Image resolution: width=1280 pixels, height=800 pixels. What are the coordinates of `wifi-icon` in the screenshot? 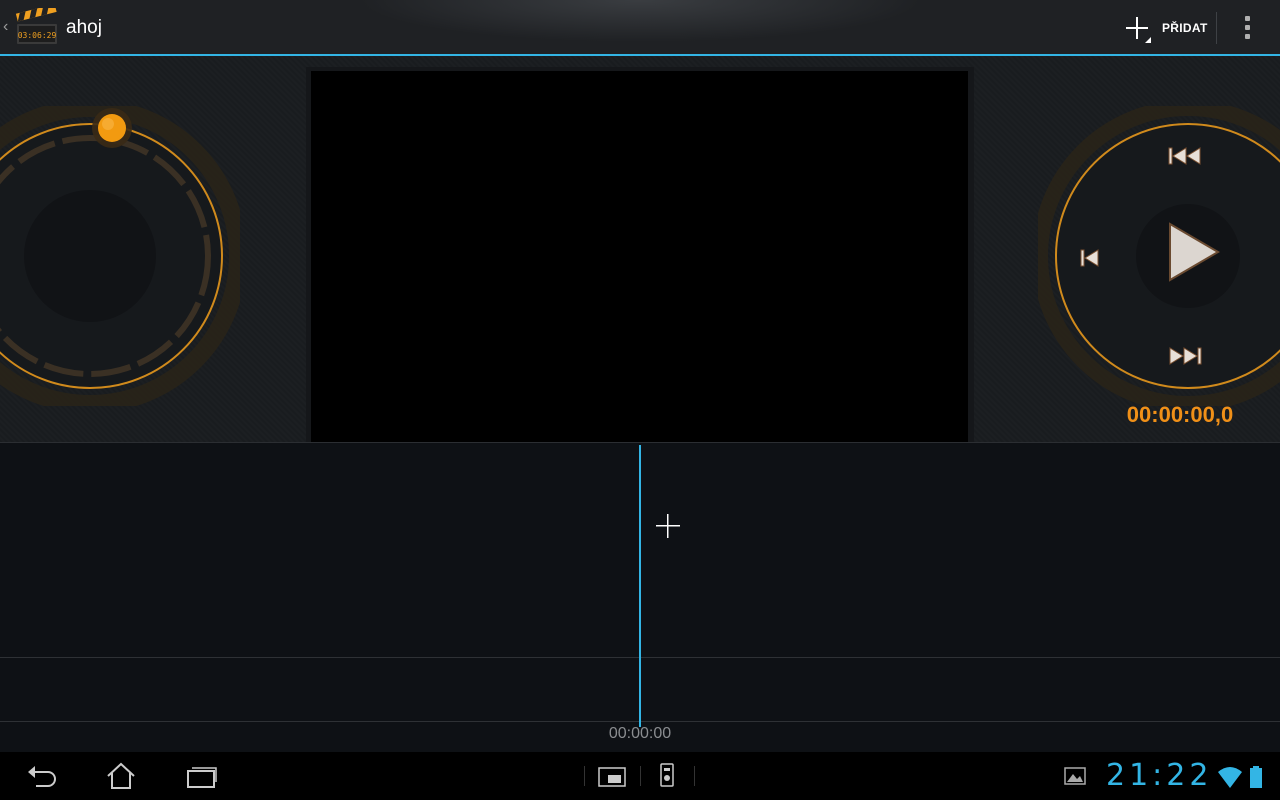 It's located at (1230, 777).